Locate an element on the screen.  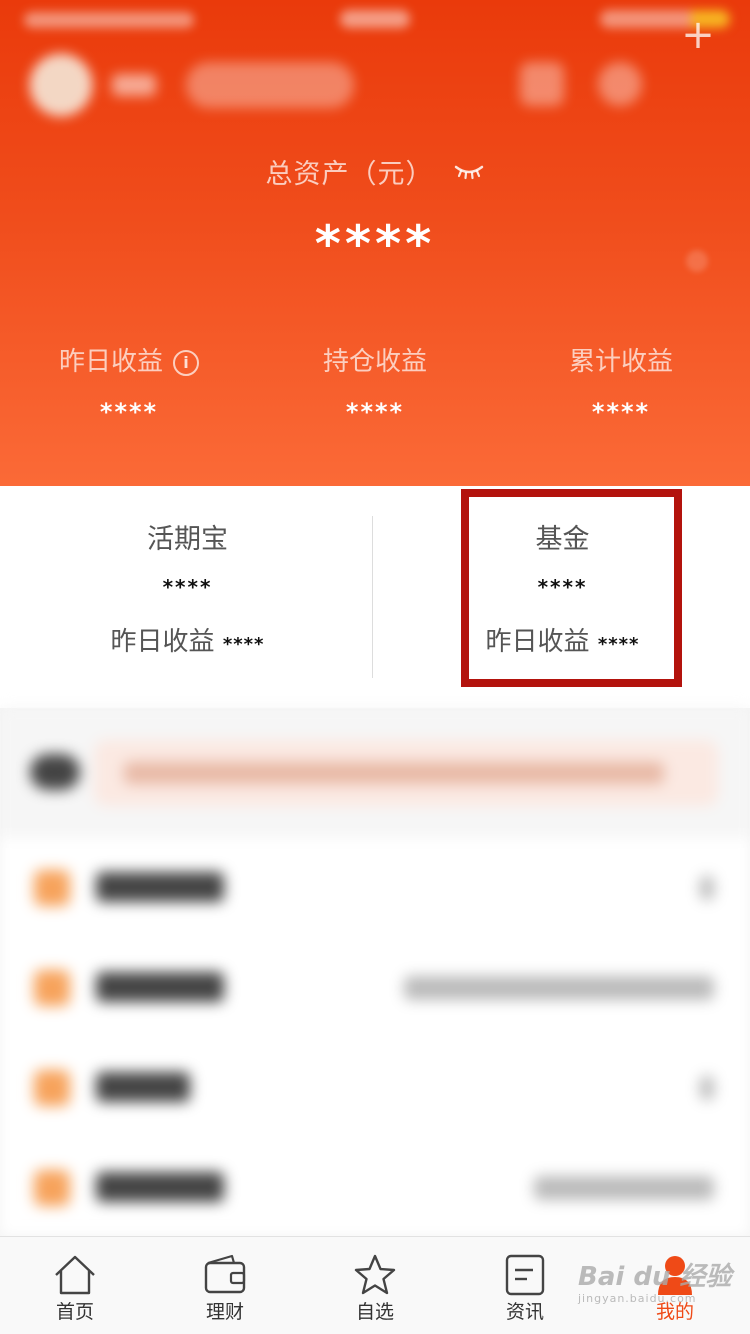
stat-cumulative-value: **** is located at coordinates (621, 412).